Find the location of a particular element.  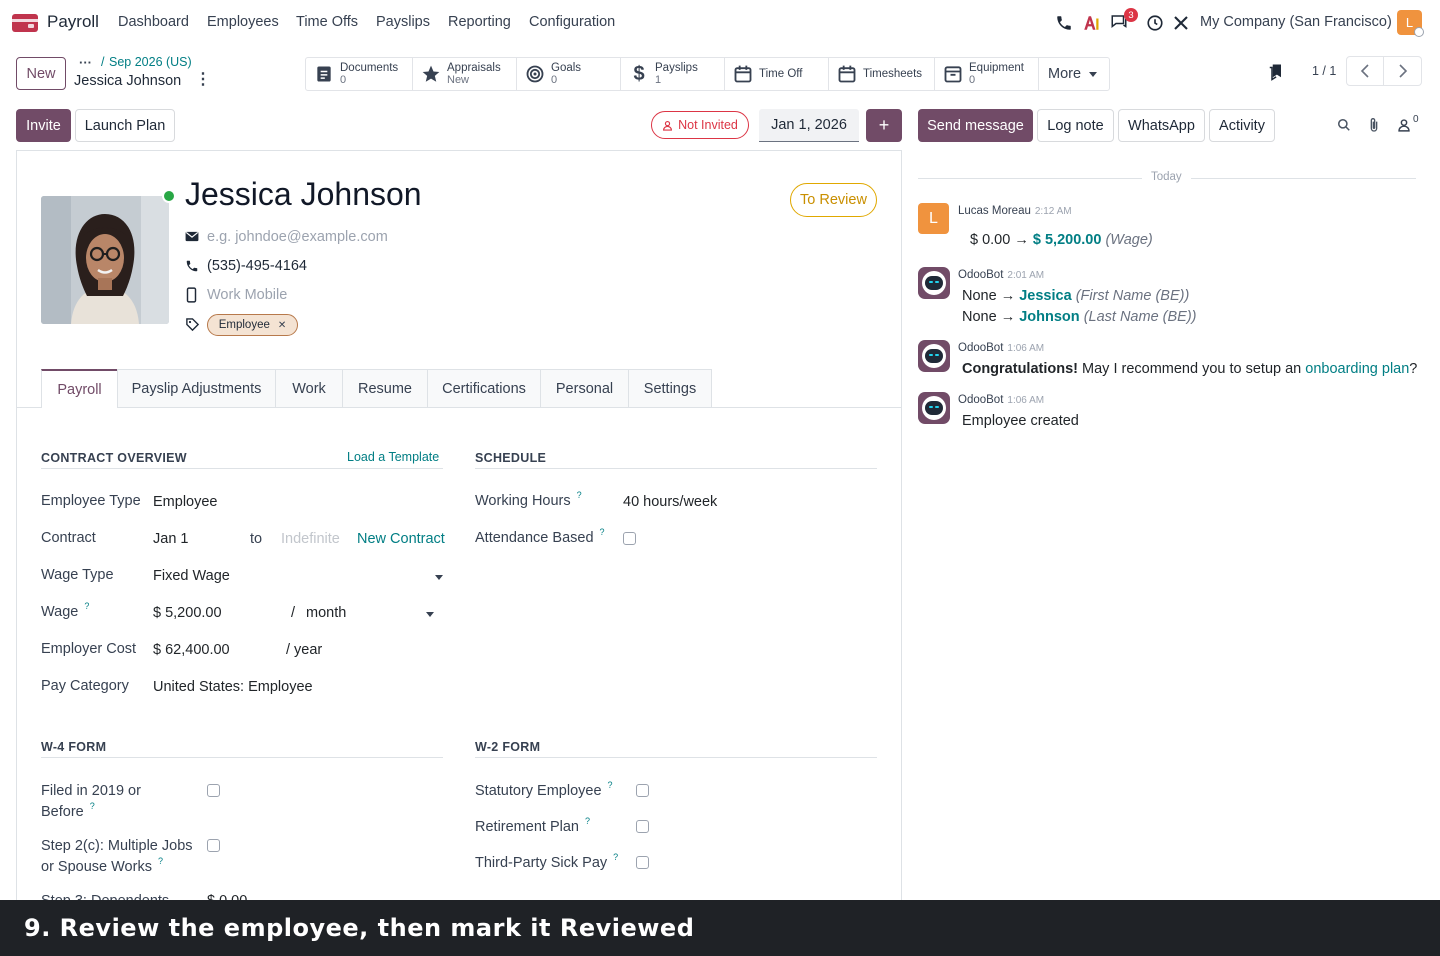

send-message-button: Send message is located at coordinates (975, 125).